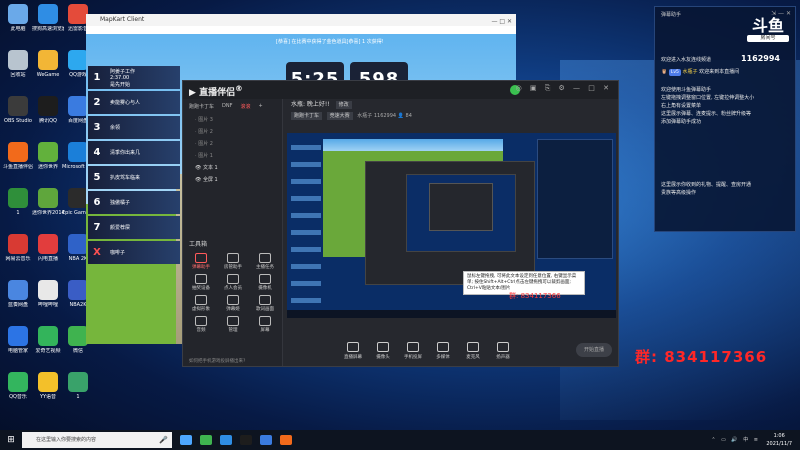  What do you see at coordinates (233, 309) in the screenshot?
I see `tool-label: 弹幕姬` at bounding box center [233, 309].